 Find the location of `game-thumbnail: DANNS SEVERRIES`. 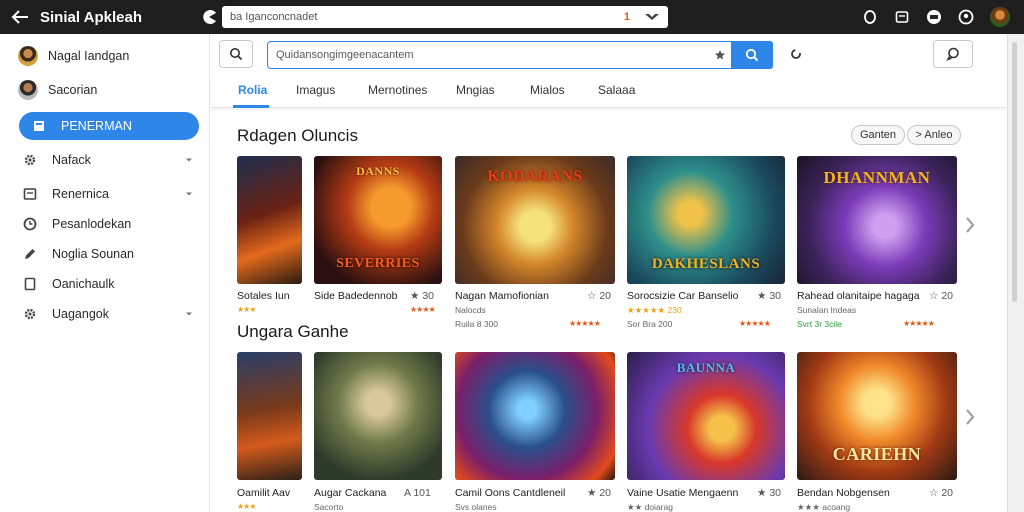

game-thumbnail: DANNS SEVERRIES is located at coordinates (378, 220).